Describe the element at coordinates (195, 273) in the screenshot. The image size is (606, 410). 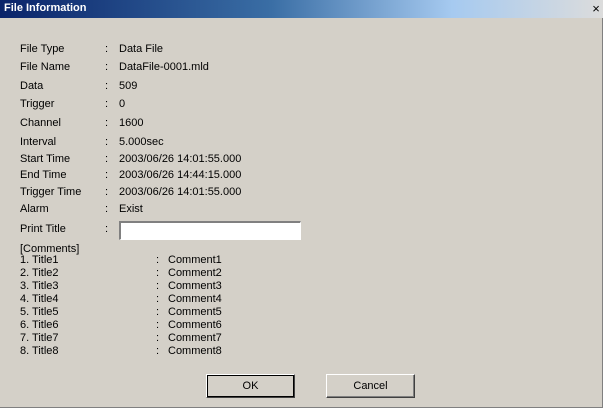
I see `comment-value: Comment2` at that location.